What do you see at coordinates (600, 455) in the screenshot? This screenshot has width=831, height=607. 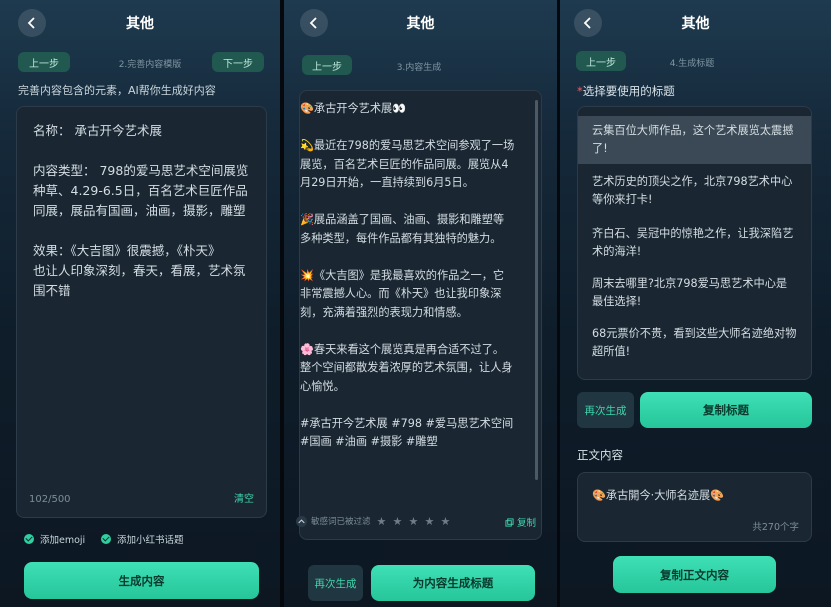 I see `body-content-label: 正文内容` at bounding box center [600, 455].